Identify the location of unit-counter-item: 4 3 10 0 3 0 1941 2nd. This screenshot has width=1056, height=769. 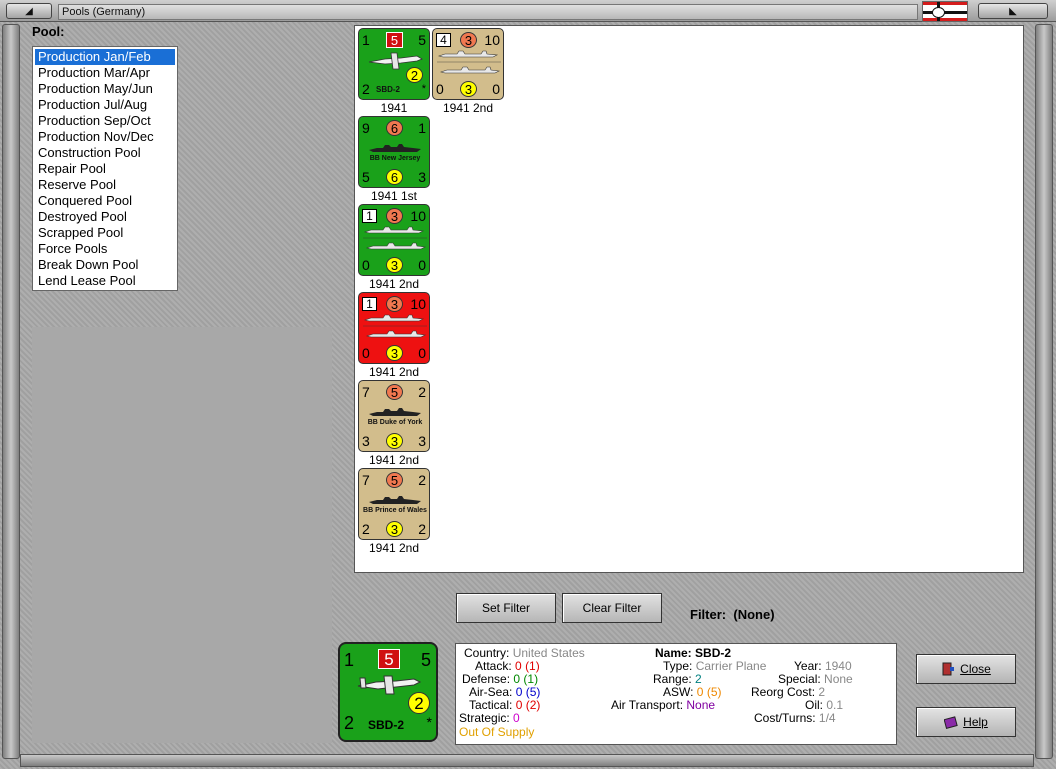
(468, 72).